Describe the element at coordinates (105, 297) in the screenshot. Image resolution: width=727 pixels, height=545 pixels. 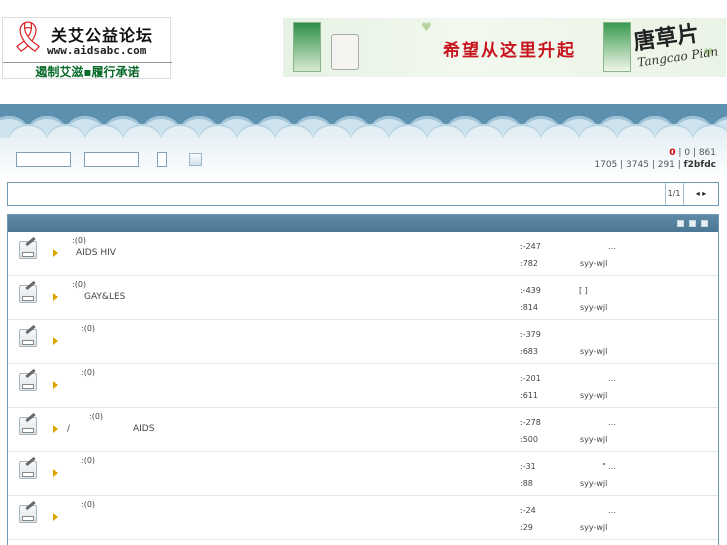
I see `forum-desc: GAY&LES` at that location.